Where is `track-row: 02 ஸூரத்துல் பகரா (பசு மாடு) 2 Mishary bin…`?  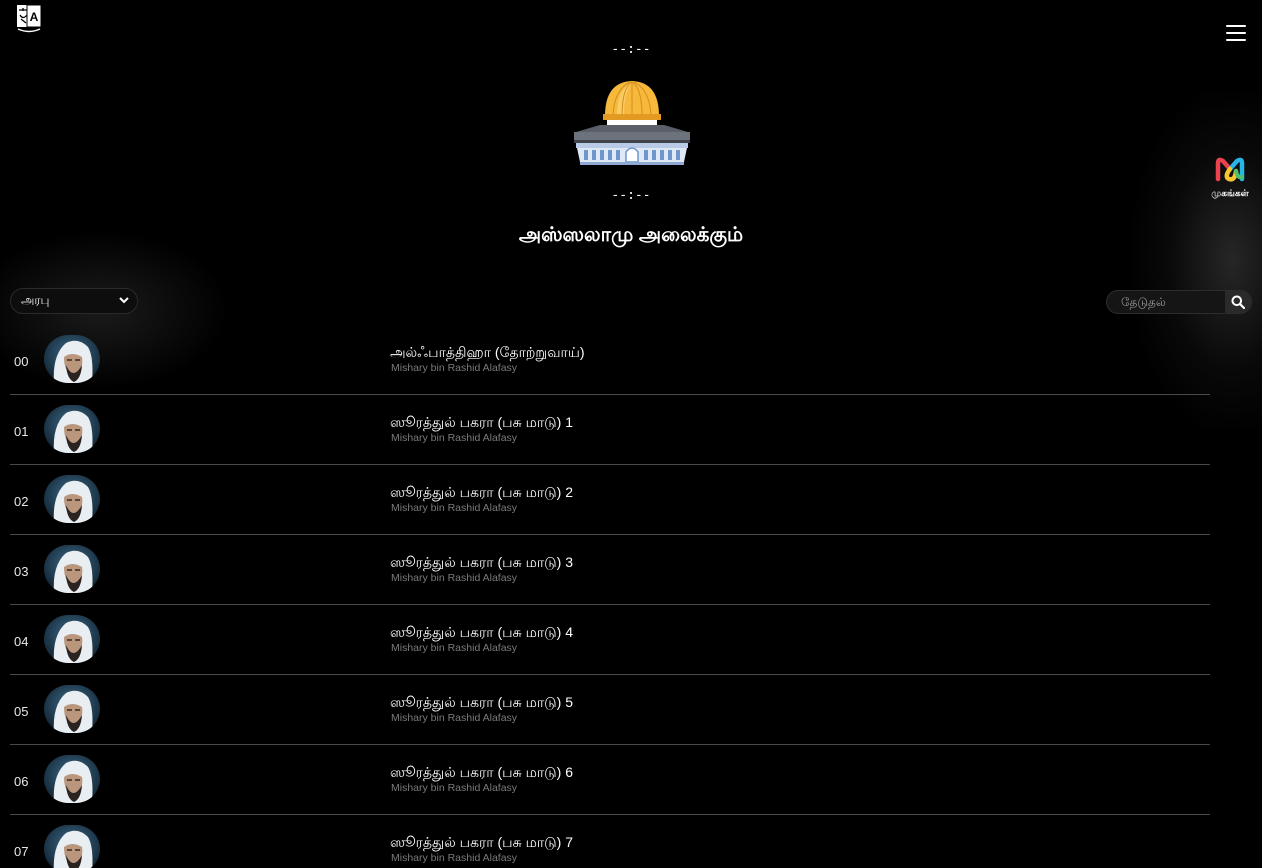
track-row: 02 ஸூரத்துல் பகரா (பசு மாடு) 2 Mishary bin… is located at coordinates (610, 500).